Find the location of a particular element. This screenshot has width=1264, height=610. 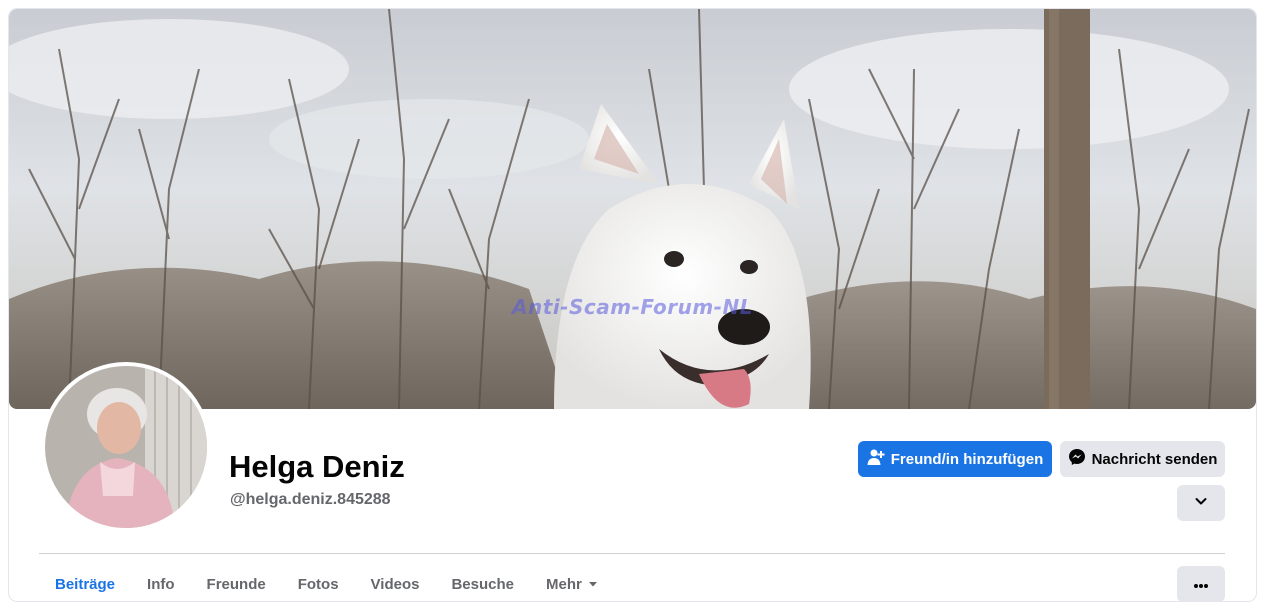

tab-photos-label: Fotos is located at coordinates (318, 584).